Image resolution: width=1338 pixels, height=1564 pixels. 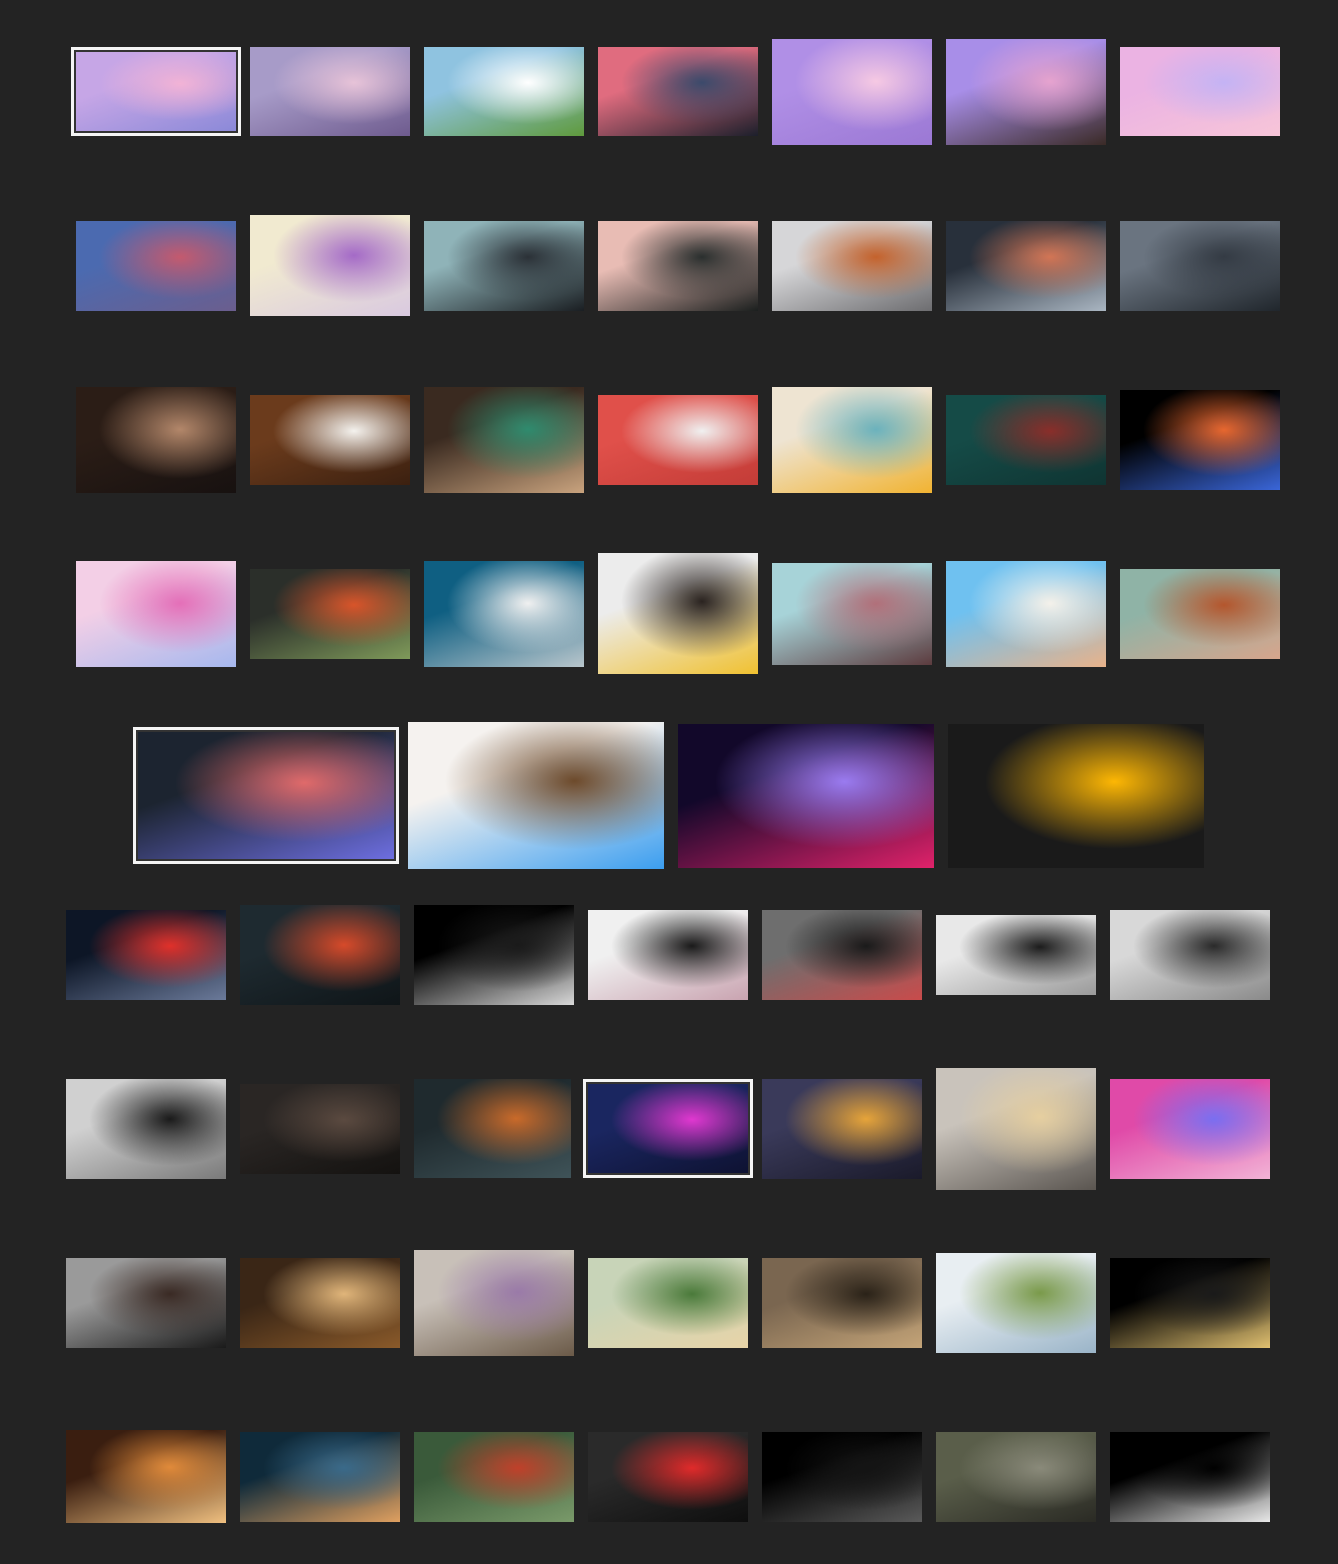 I want to click on thumb-purple-dusk-mountain, so click(x=1026, y=92).